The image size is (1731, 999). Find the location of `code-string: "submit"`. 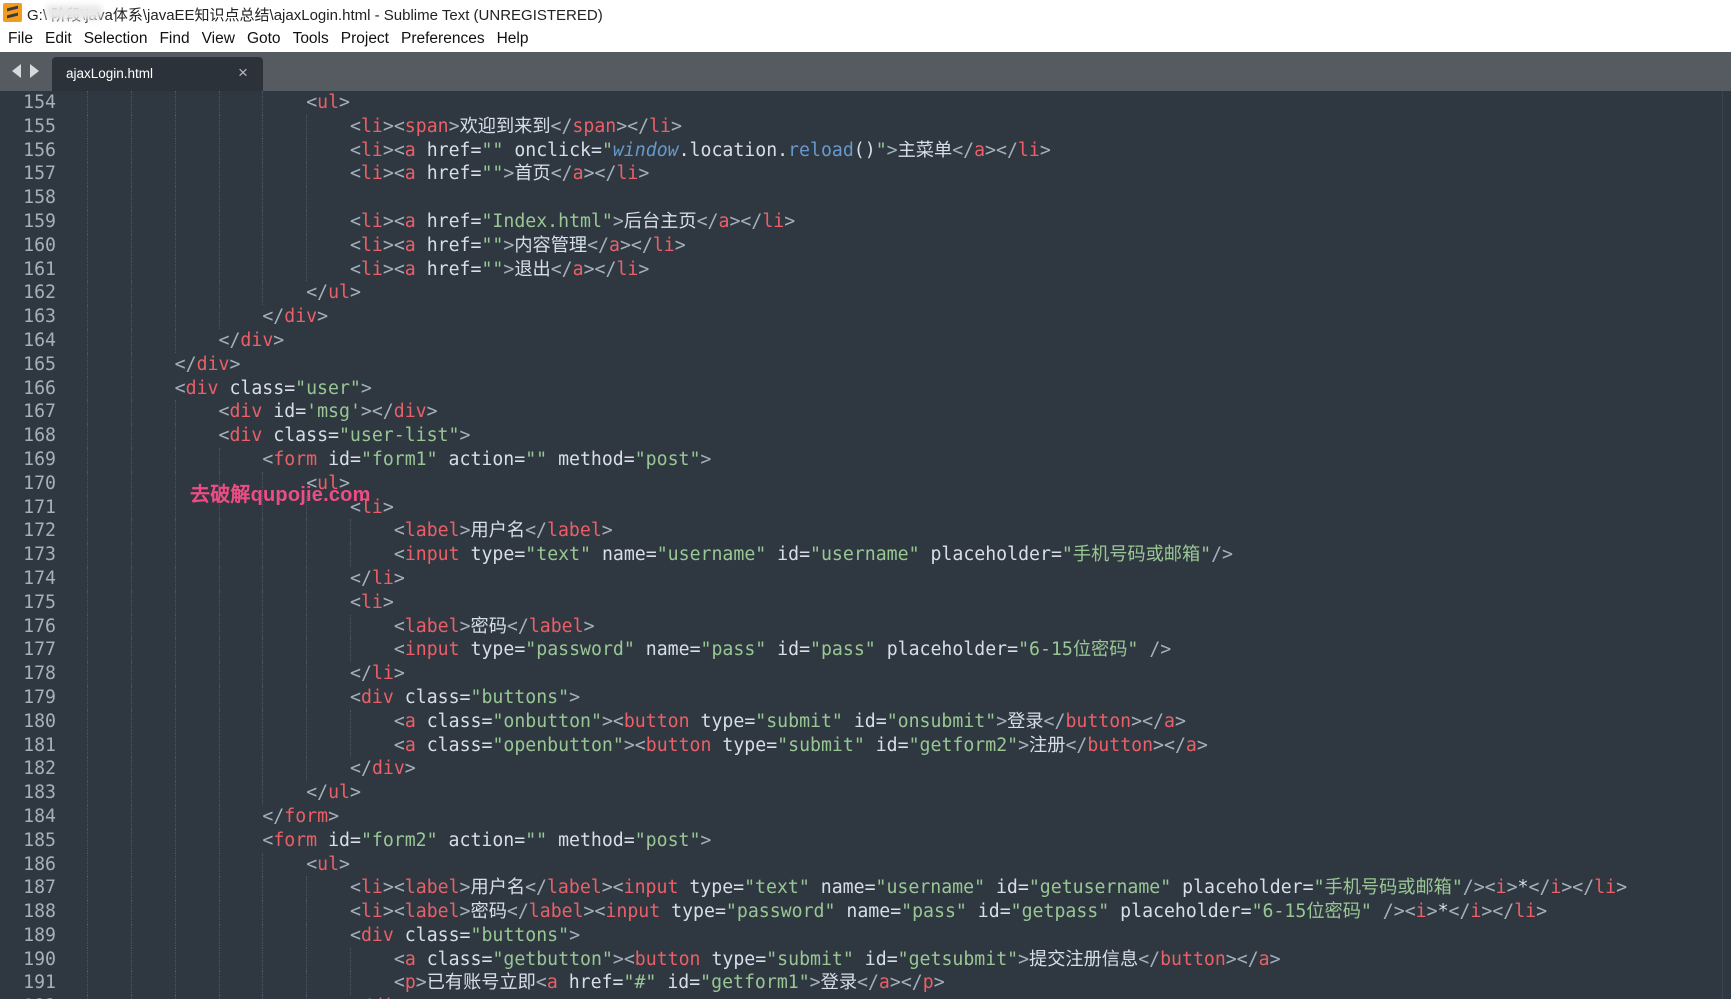

code-string: "submit" is located at coordinates (799, 721).